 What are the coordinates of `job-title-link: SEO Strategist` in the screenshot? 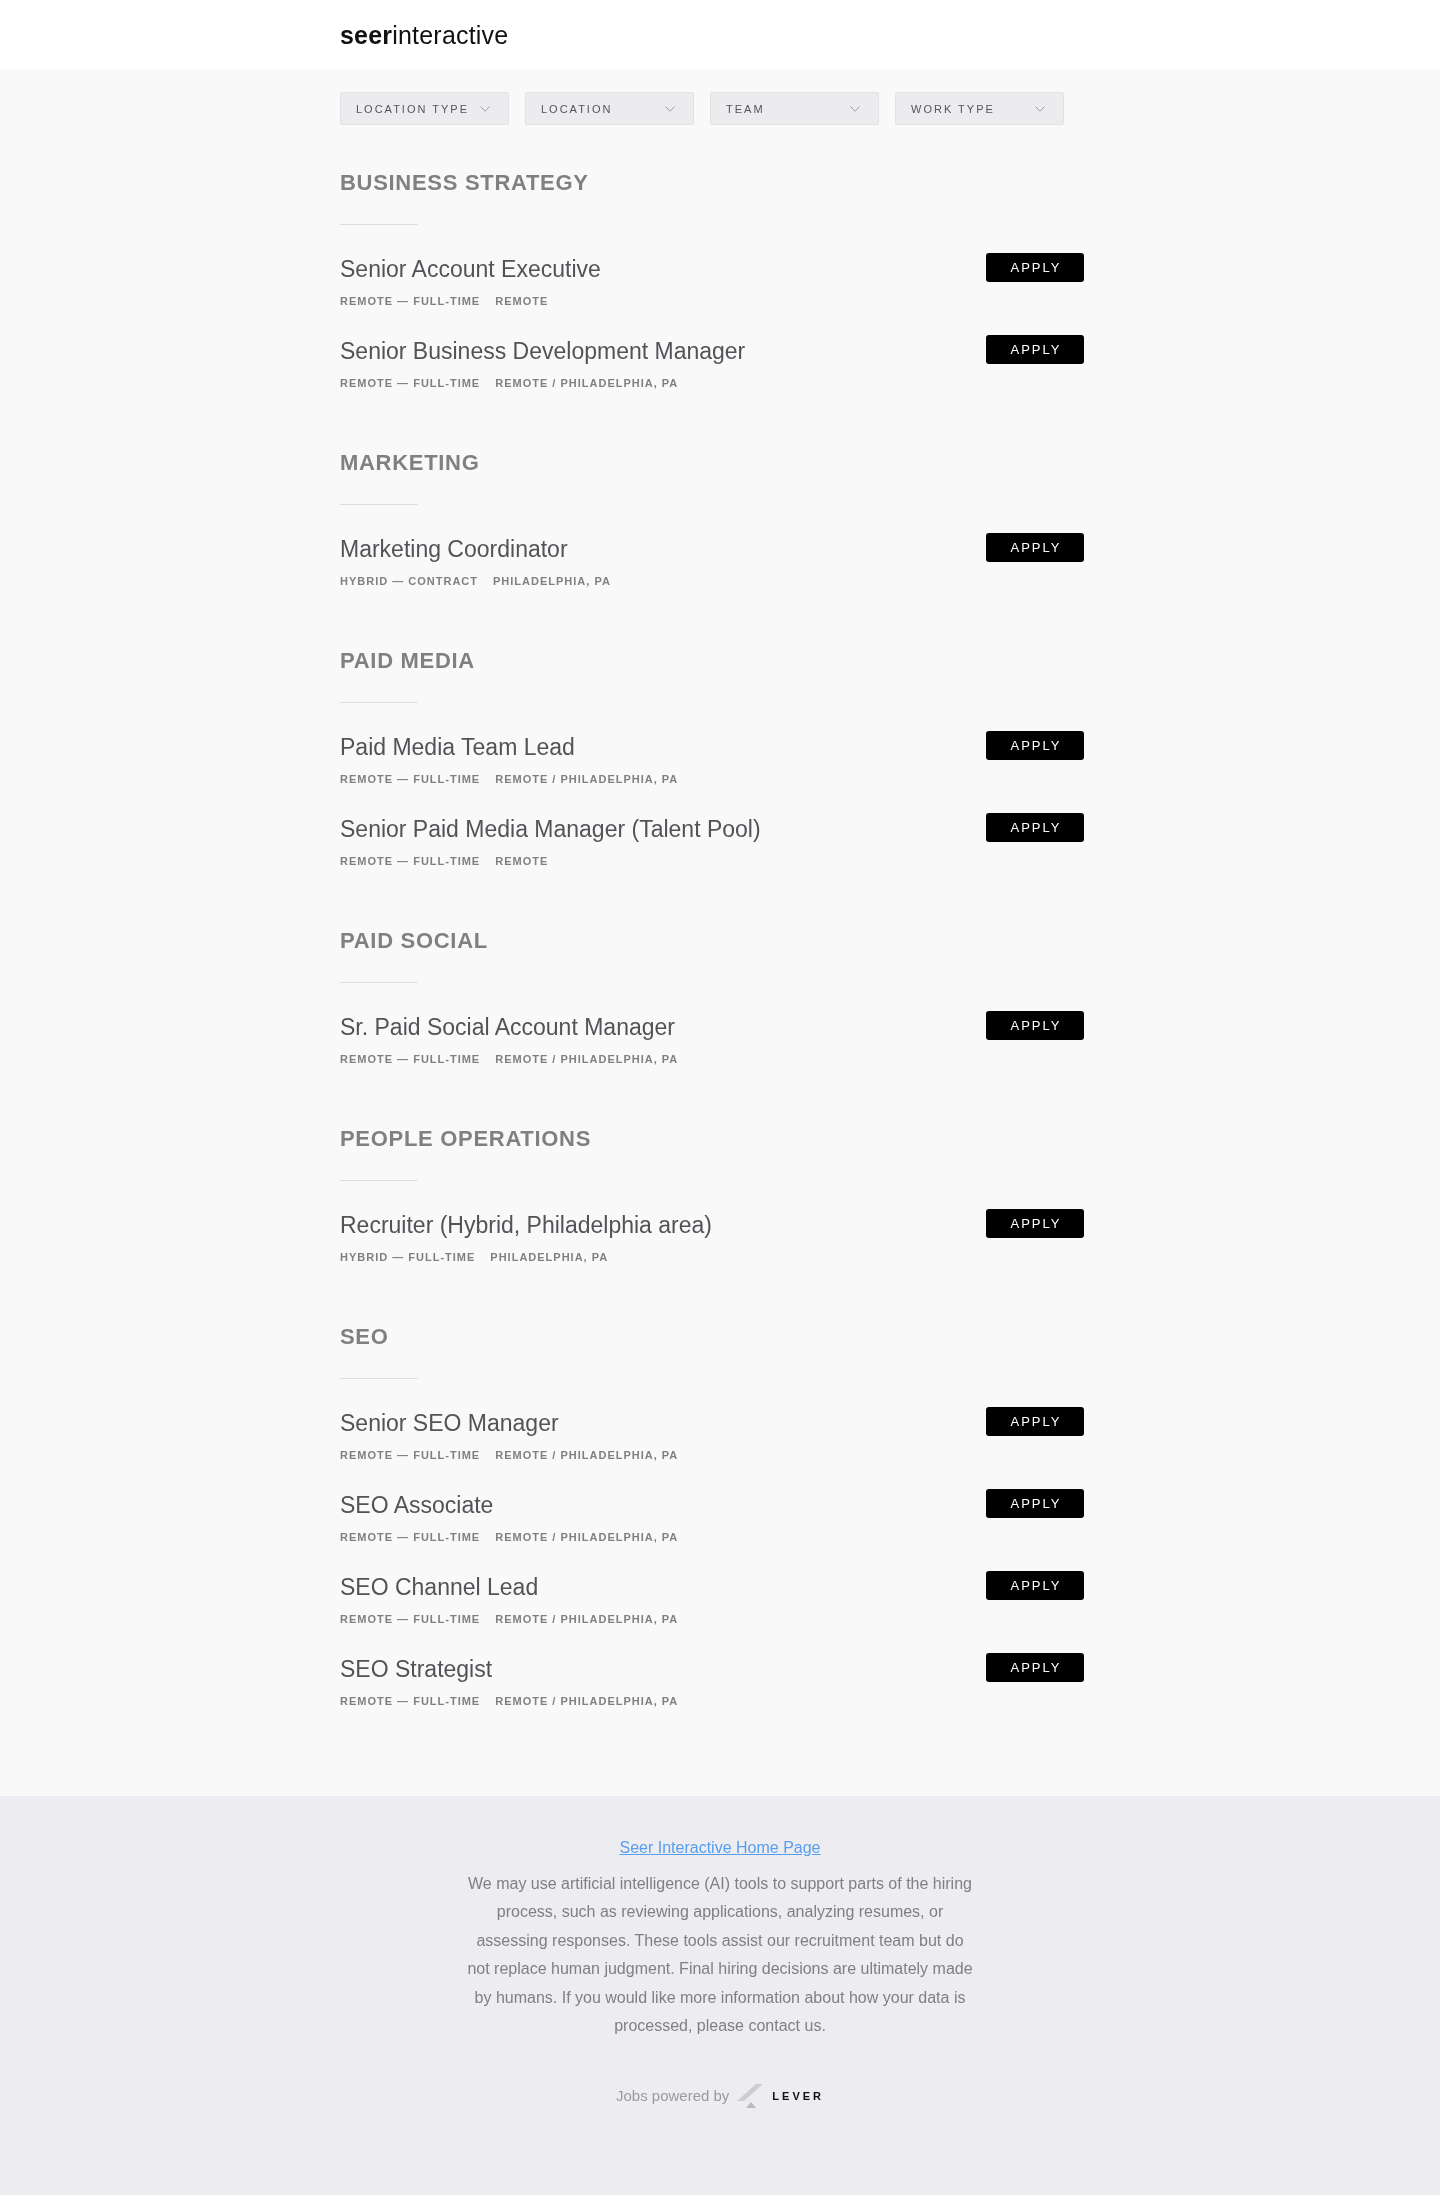 It's located at (416, 1669).